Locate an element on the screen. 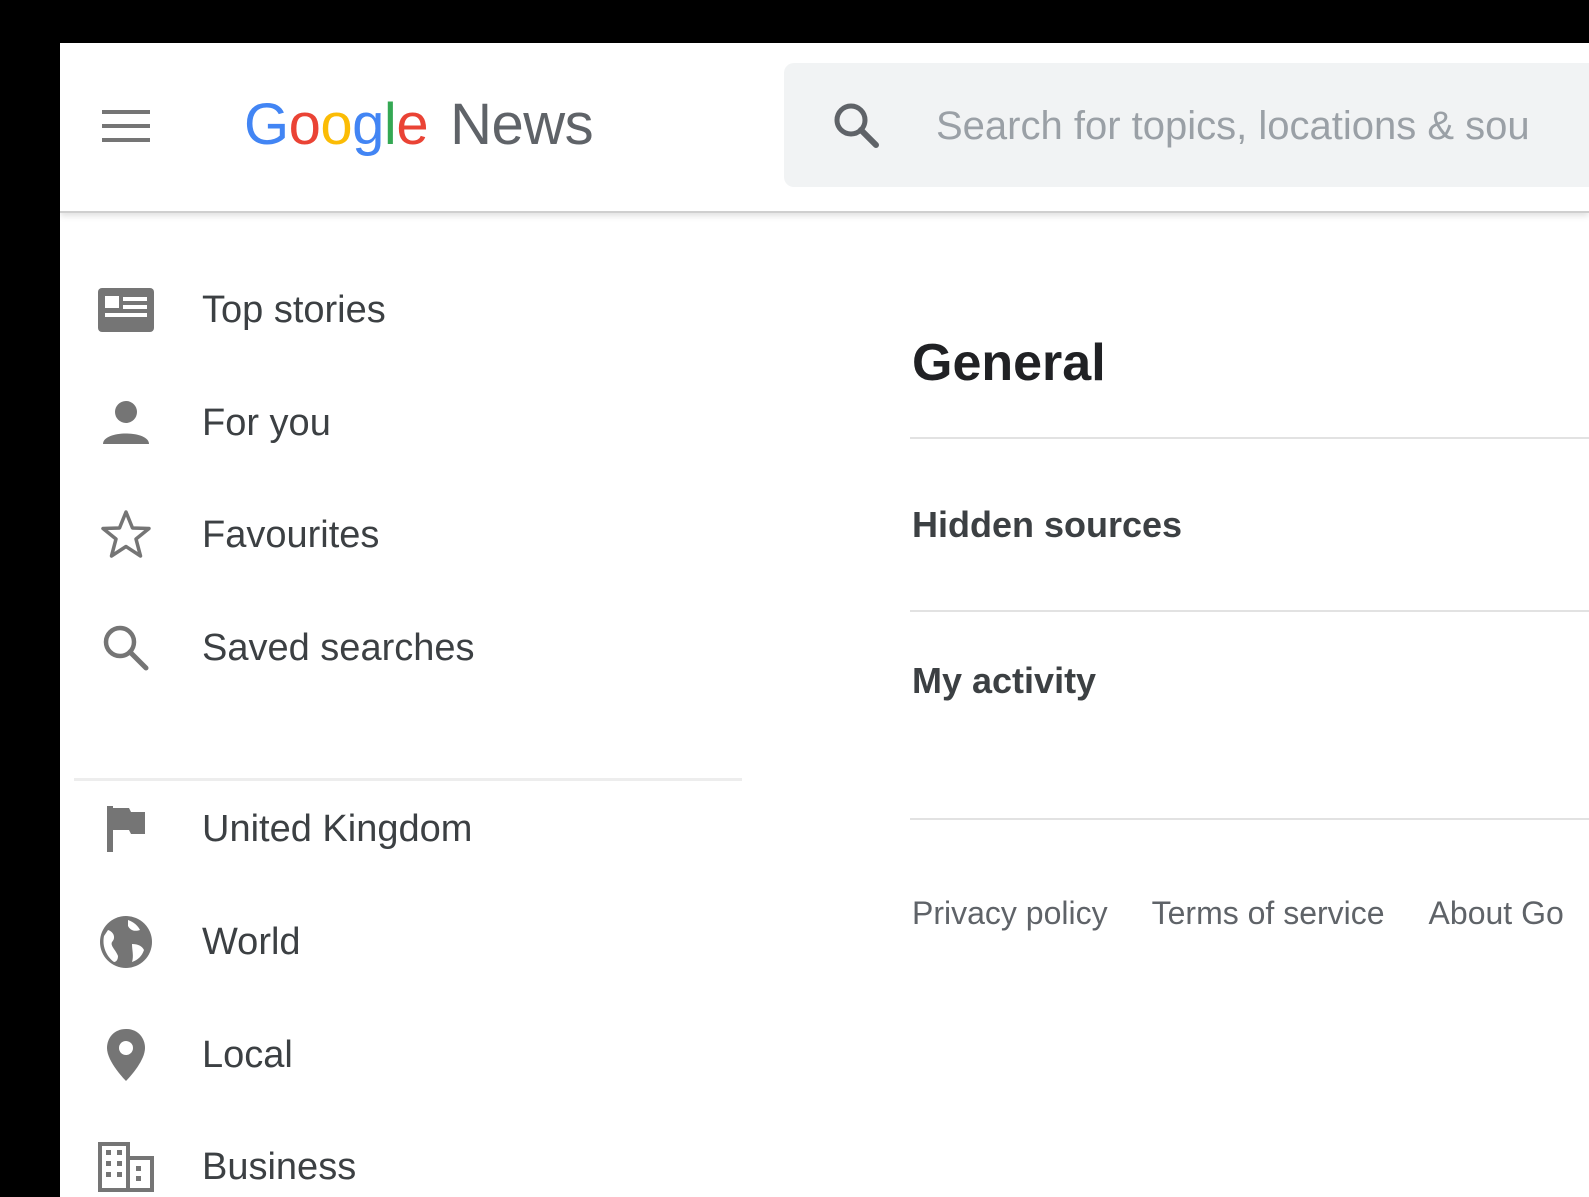 This screenshot has width=1589, height=1197. sidebar-item-favourites: Favourites is located at coordinates (400, 535).